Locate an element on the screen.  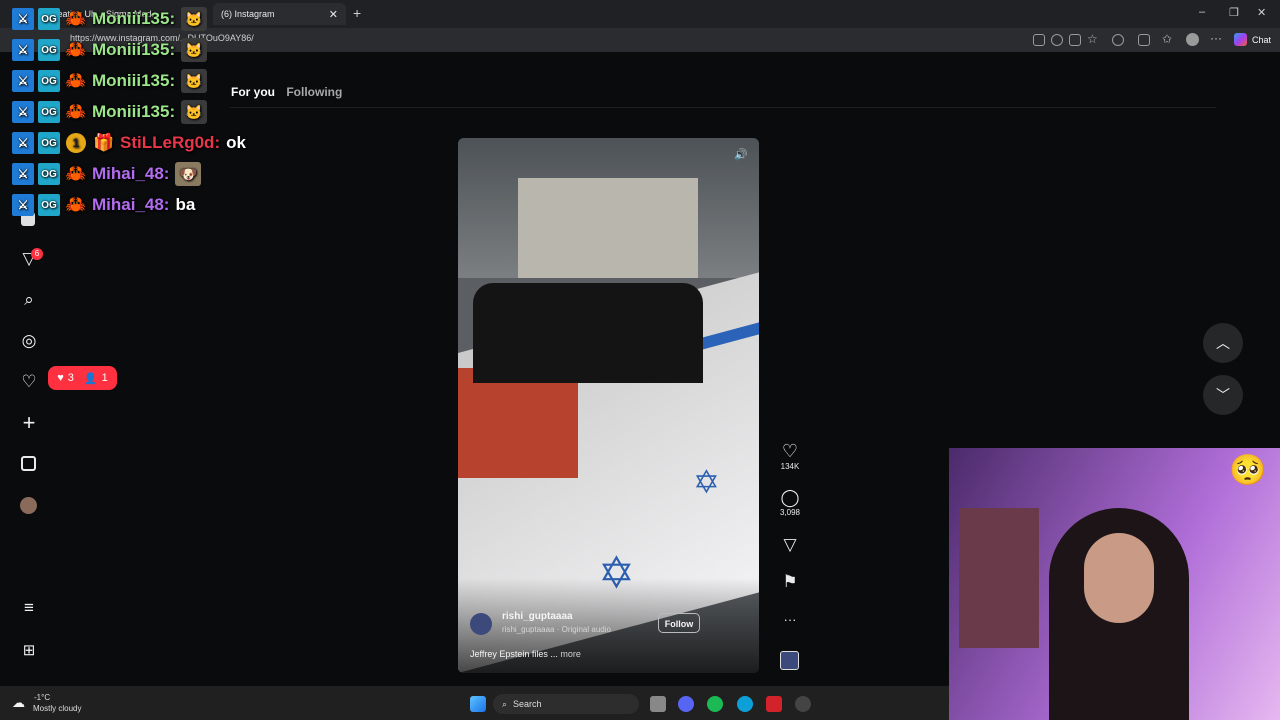
create-icon: + is located at coordinates (29, 423).